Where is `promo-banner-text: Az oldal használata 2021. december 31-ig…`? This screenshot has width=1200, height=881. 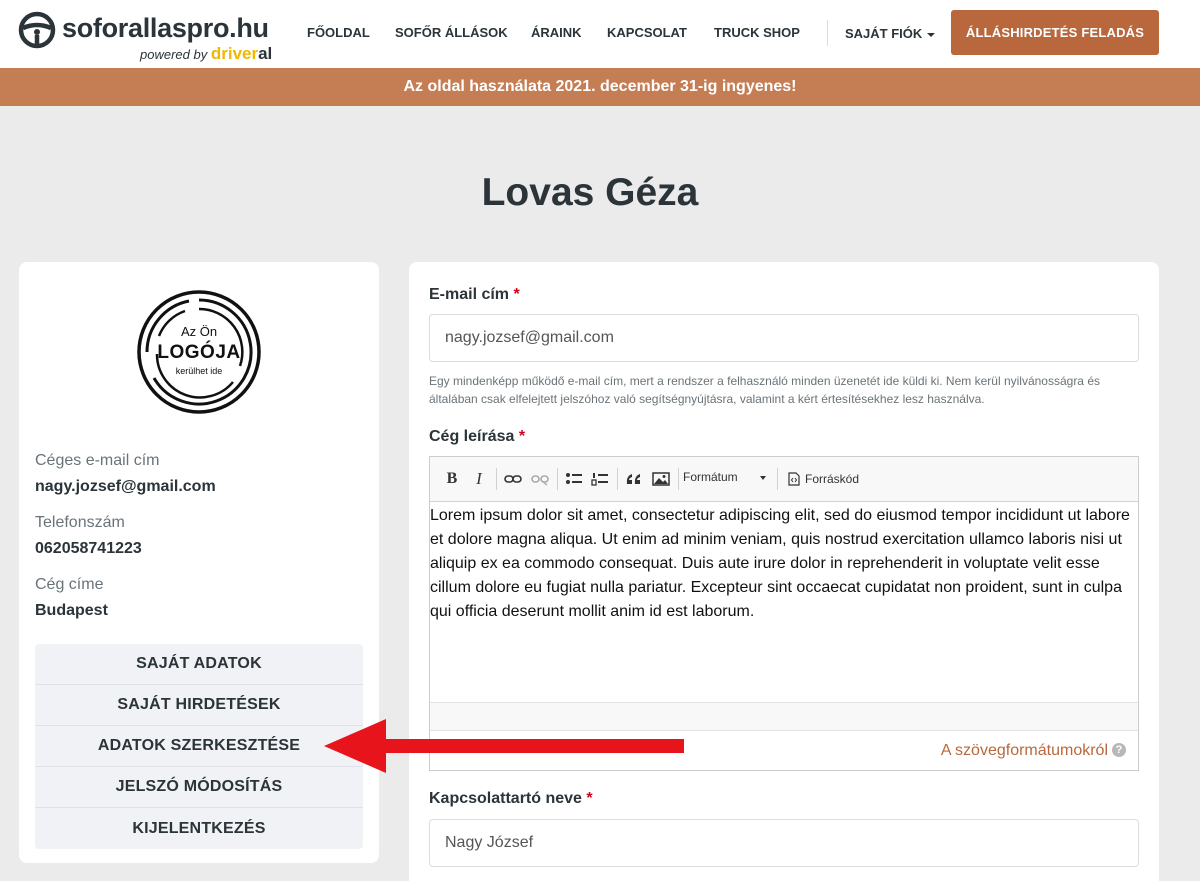 promo-banner-text: Az oldal használata 2021. december 31-ig… is located at coordinates (600, 86).